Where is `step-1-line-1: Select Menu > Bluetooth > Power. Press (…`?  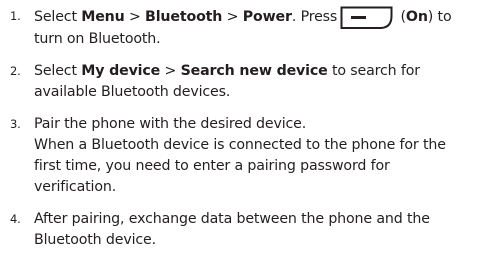 step-1-line-1: Select Menu > Bluetooth > Power. Press (… is located at coordinates (264, 17).